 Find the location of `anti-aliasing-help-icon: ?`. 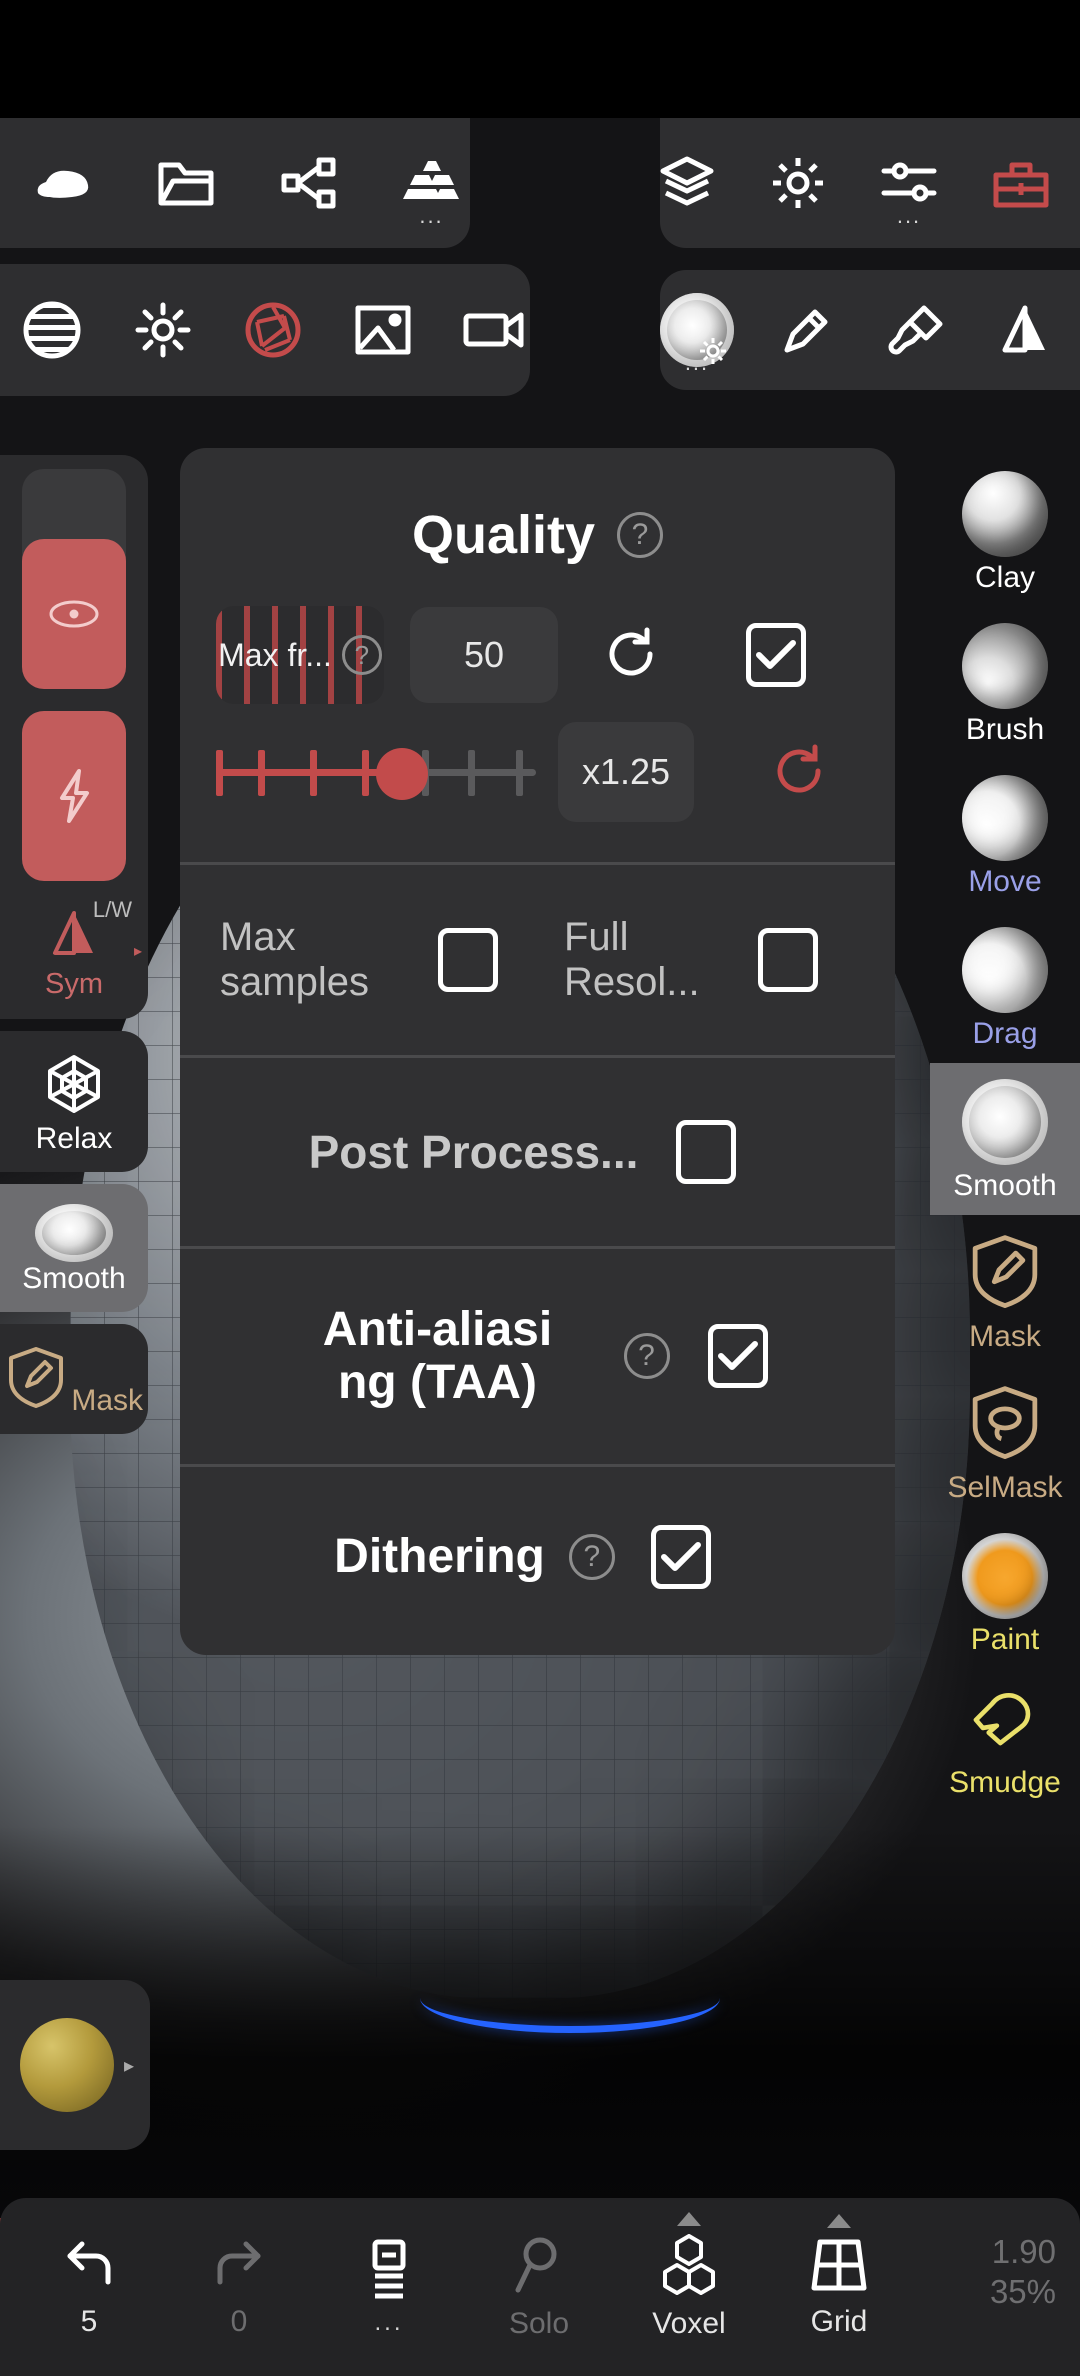

anti-aliasing-help-icon: ? is located at coordinates (646, 1356).